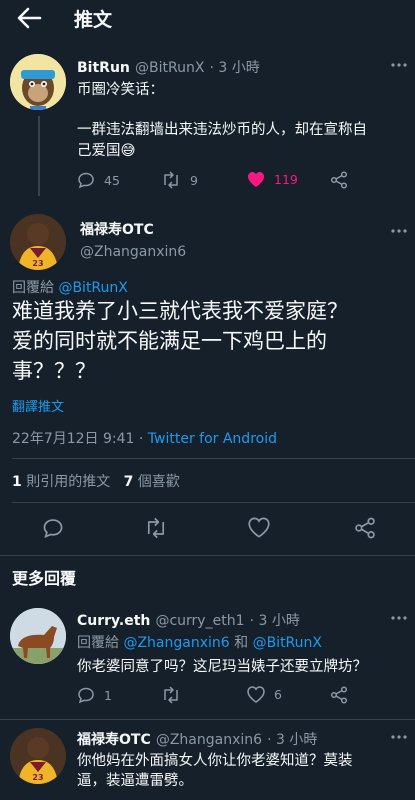 This screenshot has width=415, height=800. Describe the element at coordinates (108, 695) in the screenshot. I see `reply-count: 1` at that location.